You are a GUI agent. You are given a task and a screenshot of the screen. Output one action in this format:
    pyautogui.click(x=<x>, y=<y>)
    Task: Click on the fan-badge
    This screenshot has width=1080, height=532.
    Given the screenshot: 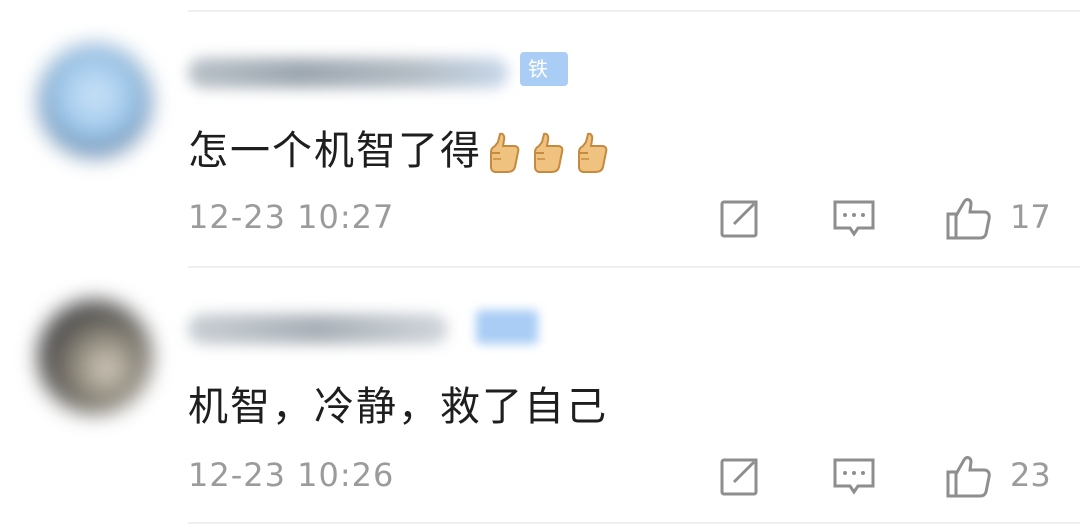 What is the action you would take?
    pyautogui.click(x=507, y=327)
    